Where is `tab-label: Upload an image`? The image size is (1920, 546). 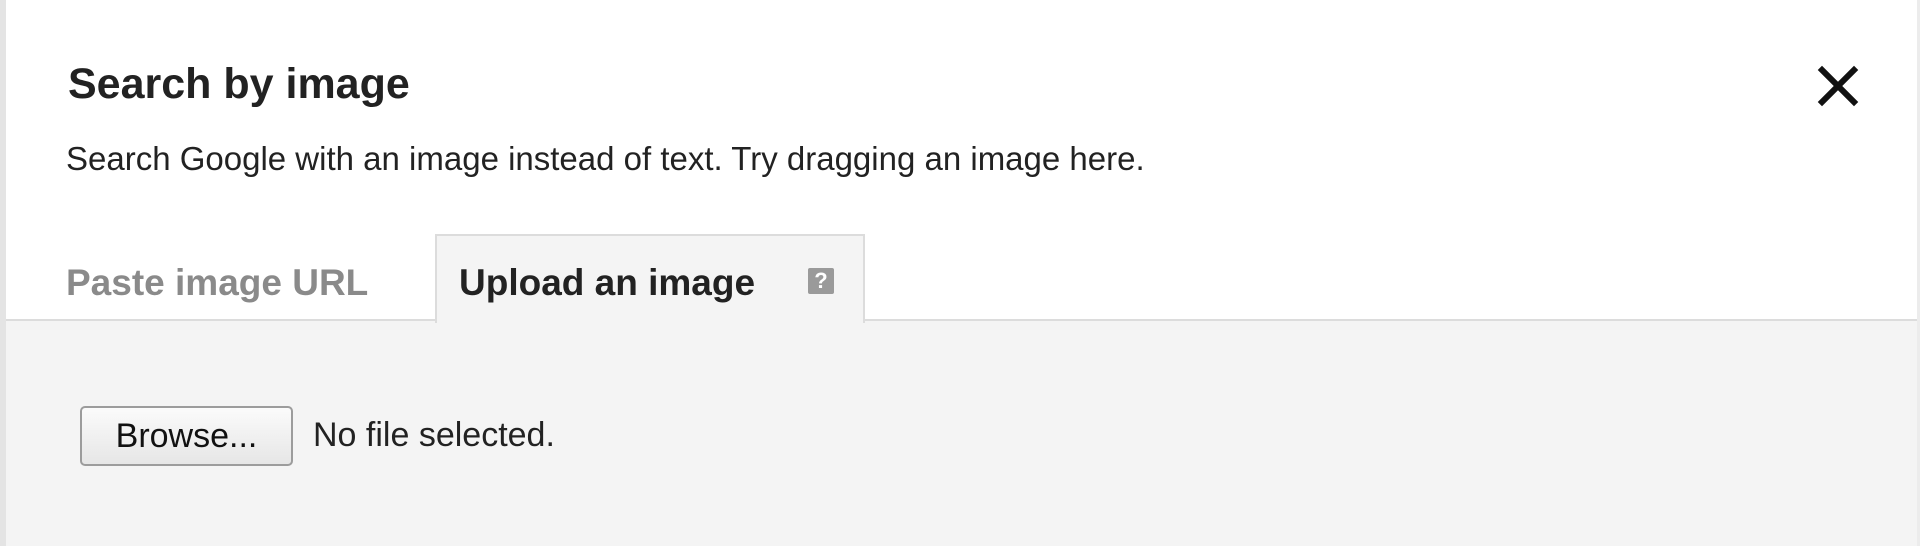 tab-label: Upload an image is located at coordinates (607, 282).